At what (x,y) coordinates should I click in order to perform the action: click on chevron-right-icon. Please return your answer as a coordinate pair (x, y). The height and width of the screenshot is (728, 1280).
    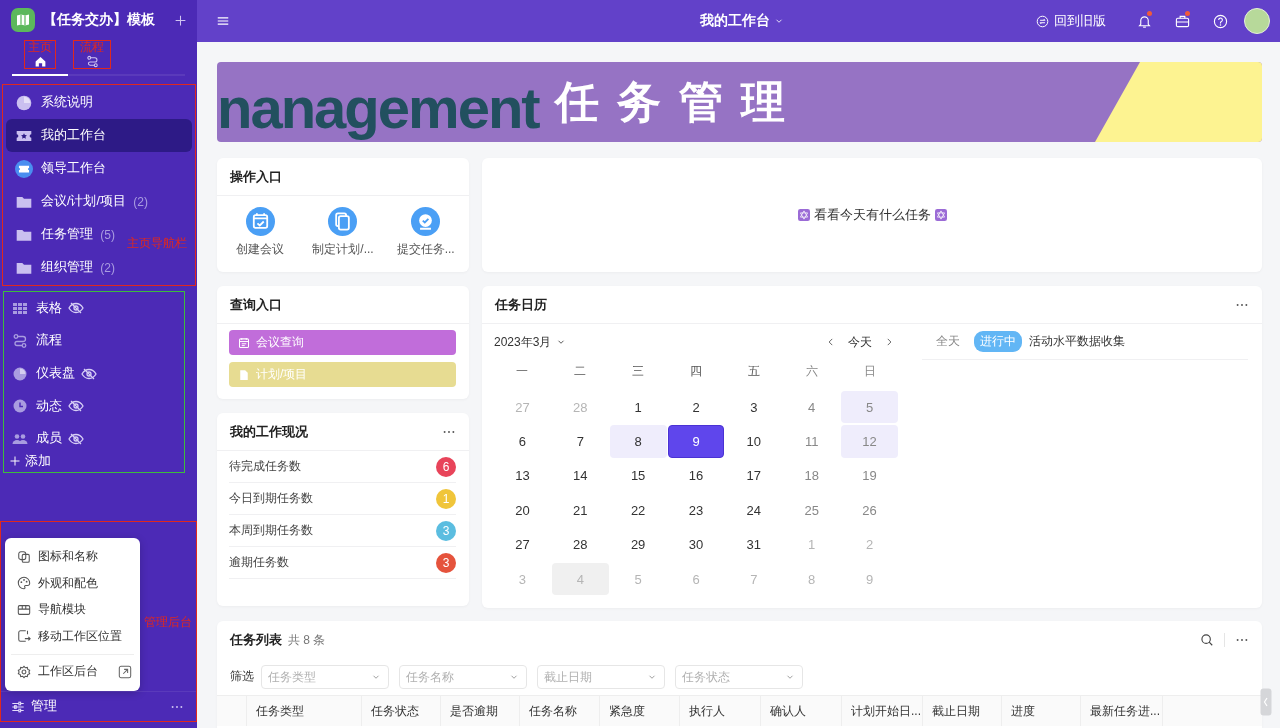
    Looking at the image, I should click on (889, 342).